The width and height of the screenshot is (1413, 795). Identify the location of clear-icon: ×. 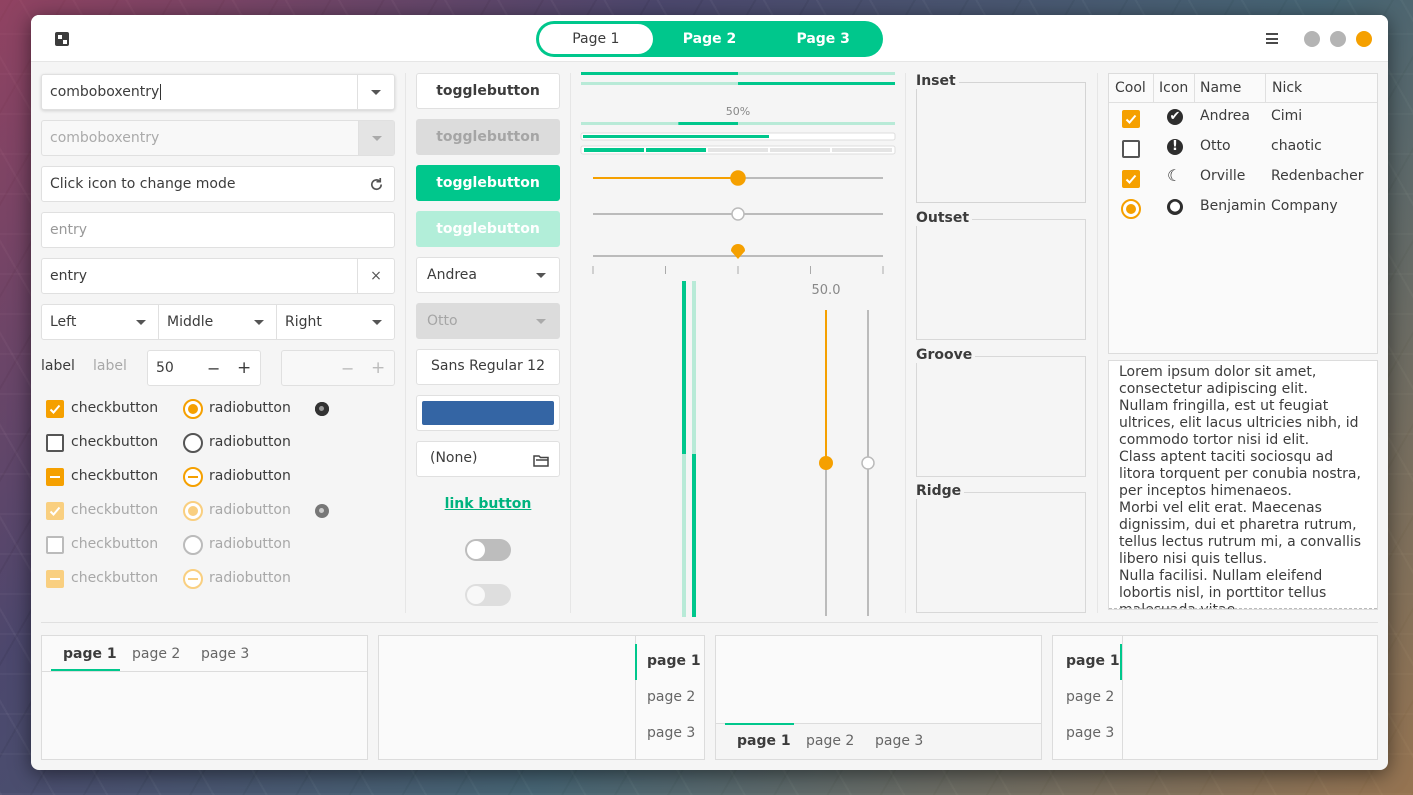
(376, 276).